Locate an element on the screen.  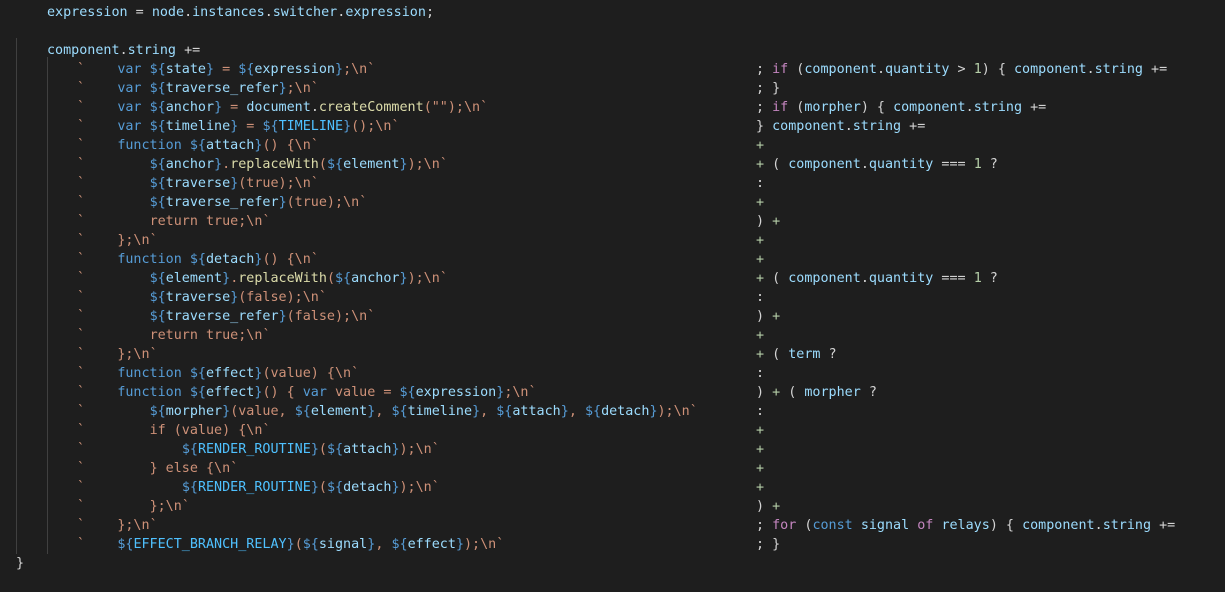
code-left-segment: ` };\n` is located at coordinates (117, 354).